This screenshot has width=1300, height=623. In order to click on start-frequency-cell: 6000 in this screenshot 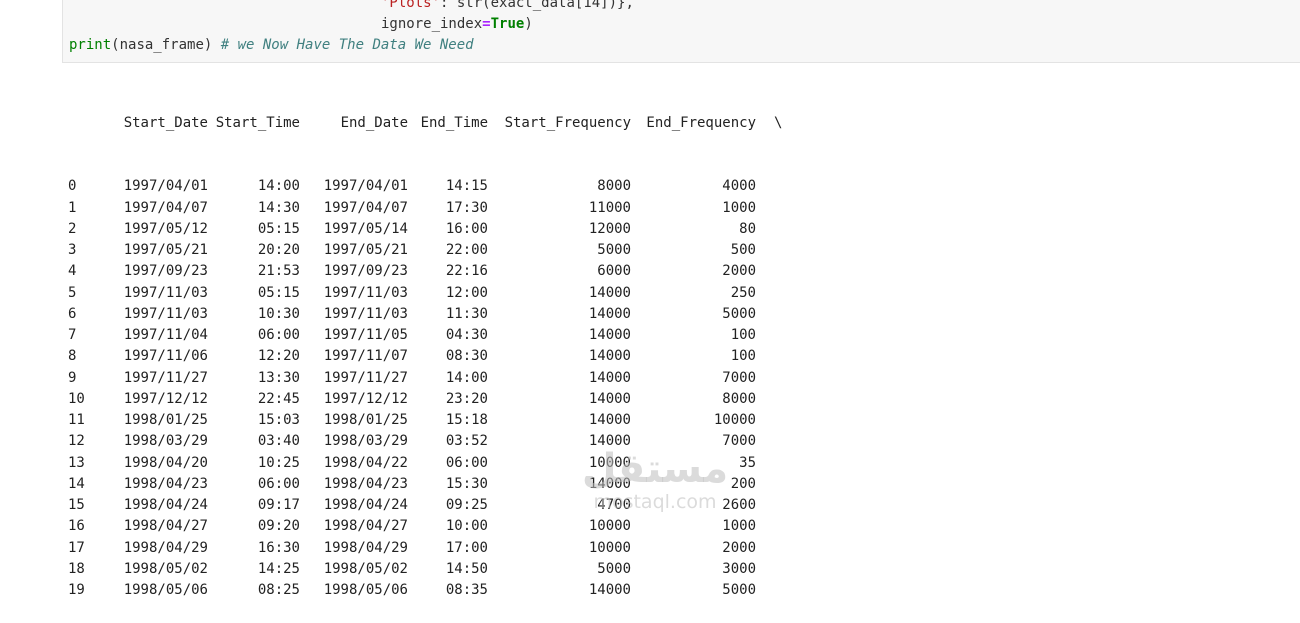, I will do `click(614, 271)`.